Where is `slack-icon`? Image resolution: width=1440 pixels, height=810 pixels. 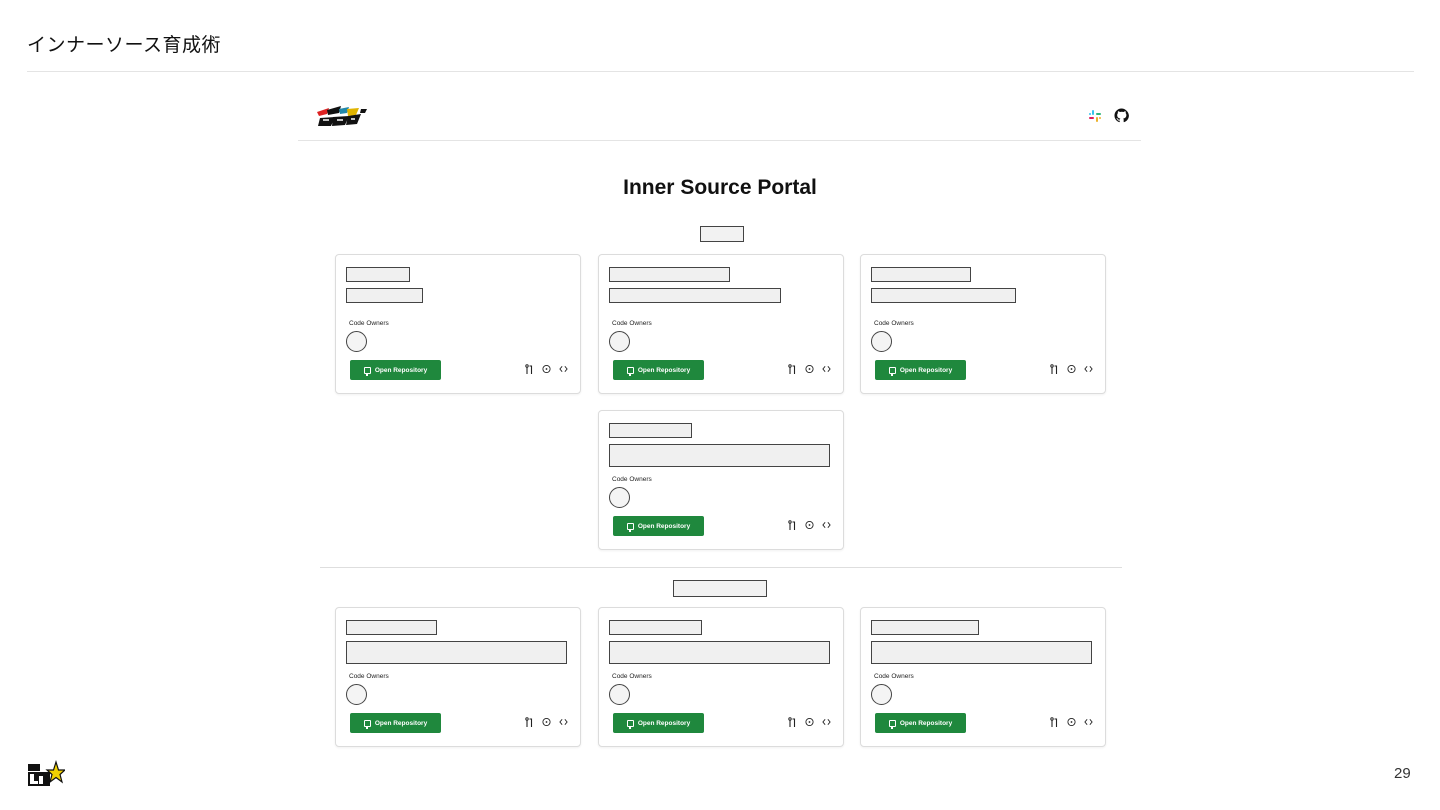
slack-icon is located at coordinates (1095, 116).